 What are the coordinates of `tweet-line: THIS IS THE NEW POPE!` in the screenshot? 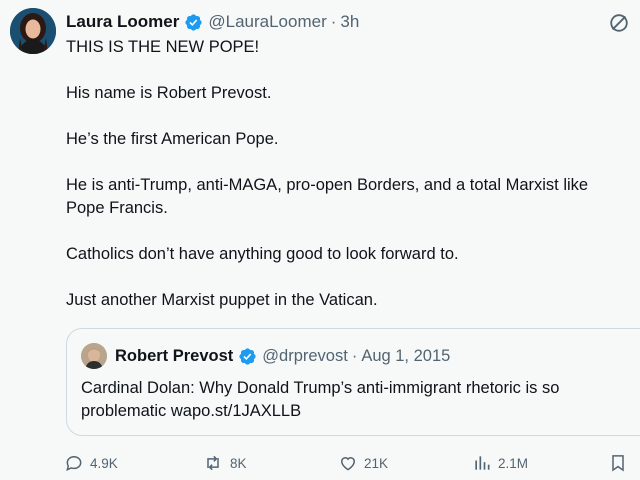 It's located at (163, 47).